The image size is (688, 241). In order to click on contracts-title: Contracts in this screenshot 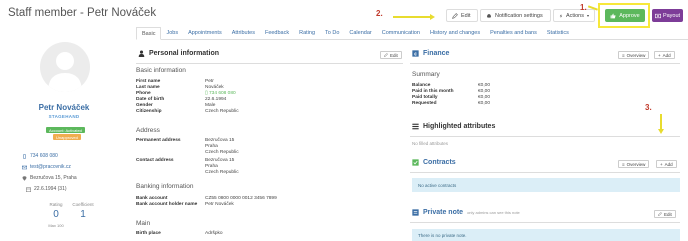, I will do `click(439, 162)`.